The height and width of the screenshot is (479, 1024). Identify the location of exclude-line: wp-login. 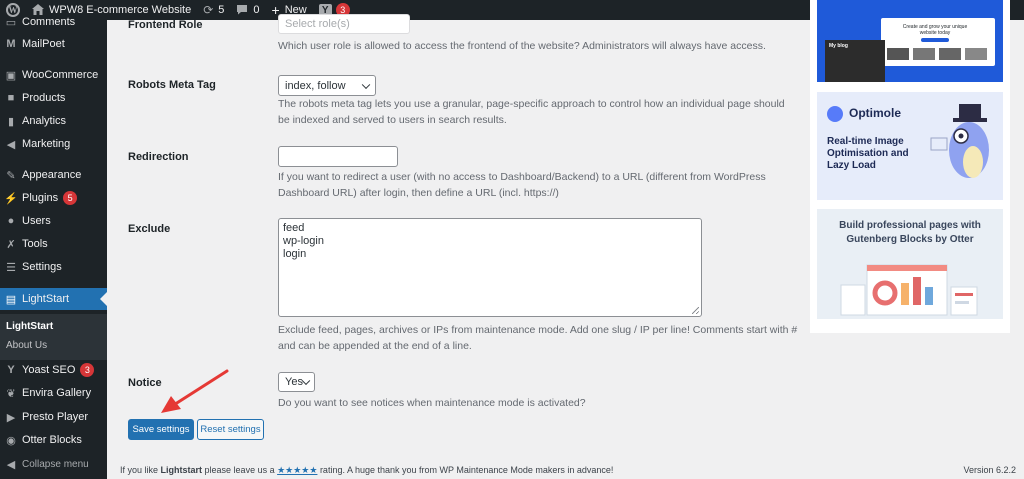
(303, 241).